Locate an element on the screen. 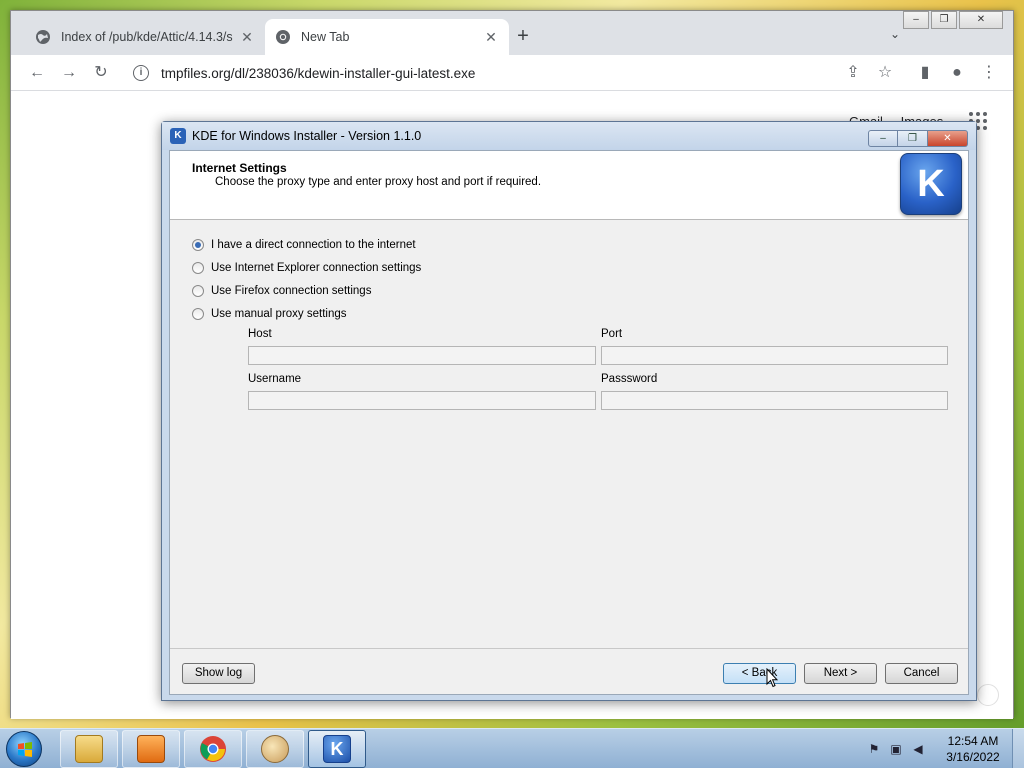  volume-icon: ◀ is located at coordinates (918, 749).